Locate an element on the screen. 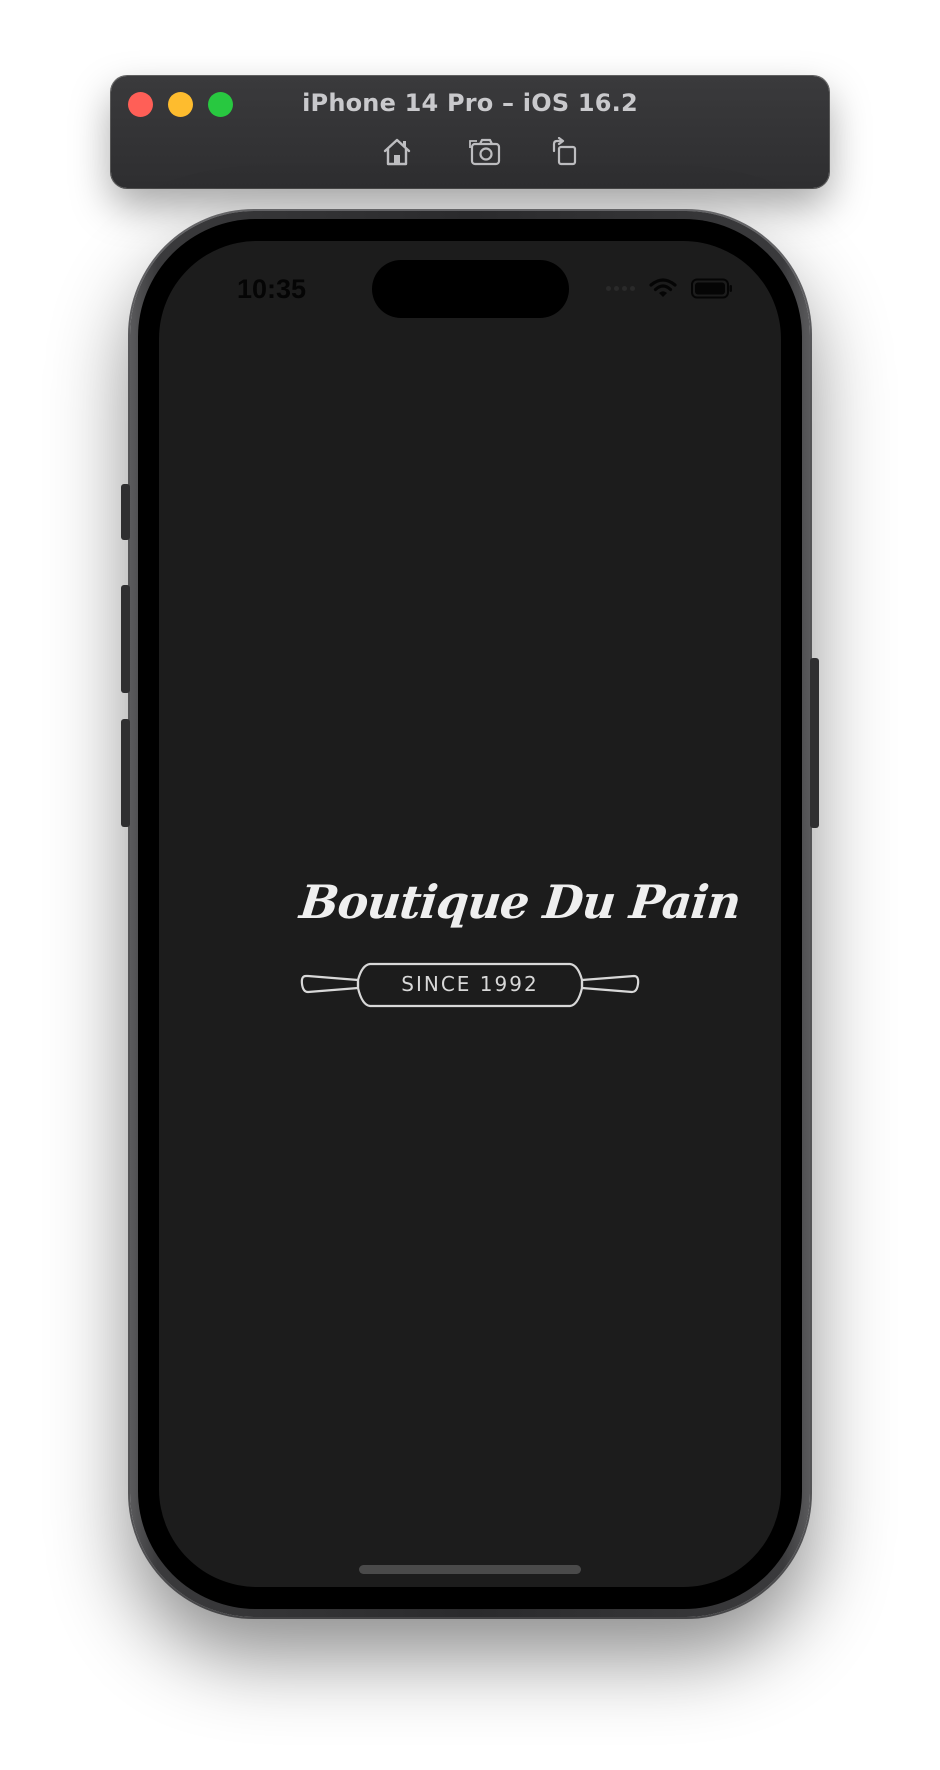 This screenshot has width=940, height=1770. volume-down-side-button is located at coordinates (125, 773).